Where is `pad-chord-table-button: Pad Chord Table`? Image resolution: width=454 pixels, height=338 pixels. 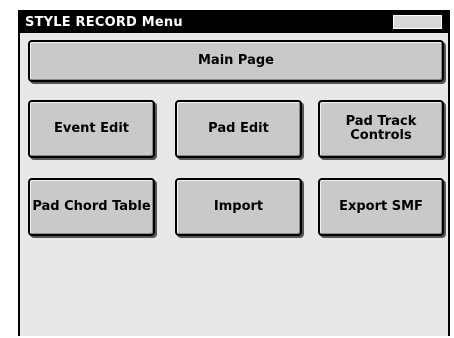 pad-chord-table-button: Pad Chord Table is located at coordinates (91, 207).